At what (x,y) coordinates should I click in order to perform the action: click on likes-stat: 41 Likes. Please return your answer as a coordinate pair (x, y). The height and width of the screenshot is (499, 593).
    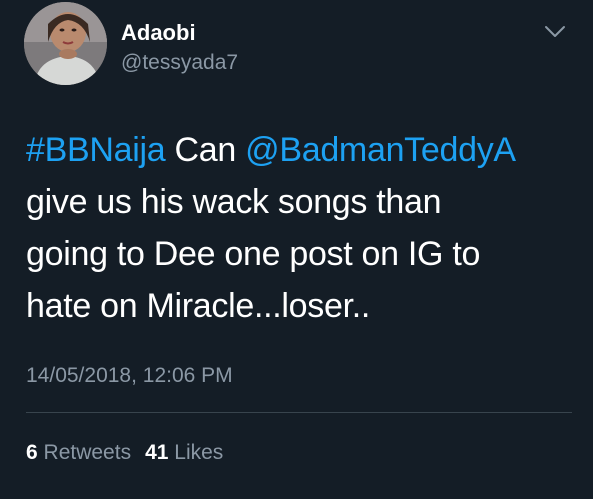
    Looking at the image, I should click on (184, 452).